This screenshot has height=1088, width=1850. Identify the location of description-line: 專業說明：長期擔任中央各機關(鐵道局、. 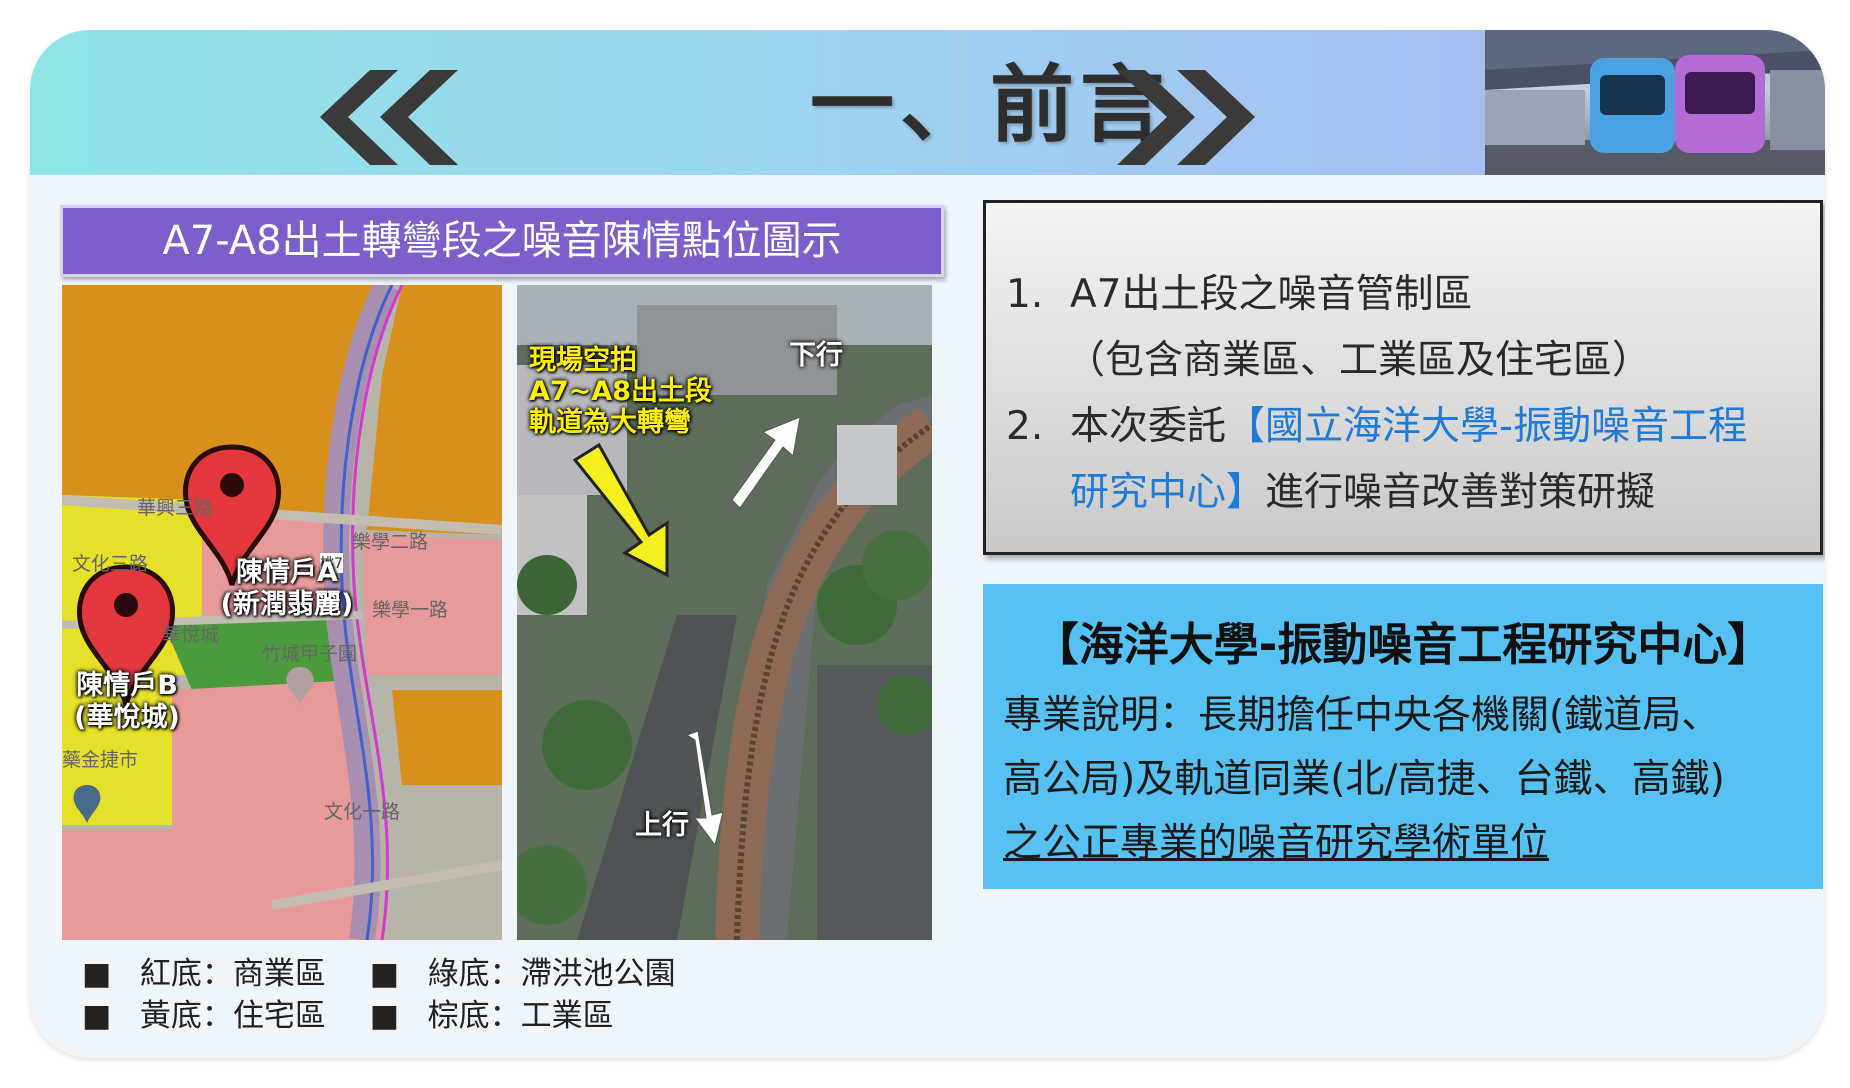
(1362, 715).